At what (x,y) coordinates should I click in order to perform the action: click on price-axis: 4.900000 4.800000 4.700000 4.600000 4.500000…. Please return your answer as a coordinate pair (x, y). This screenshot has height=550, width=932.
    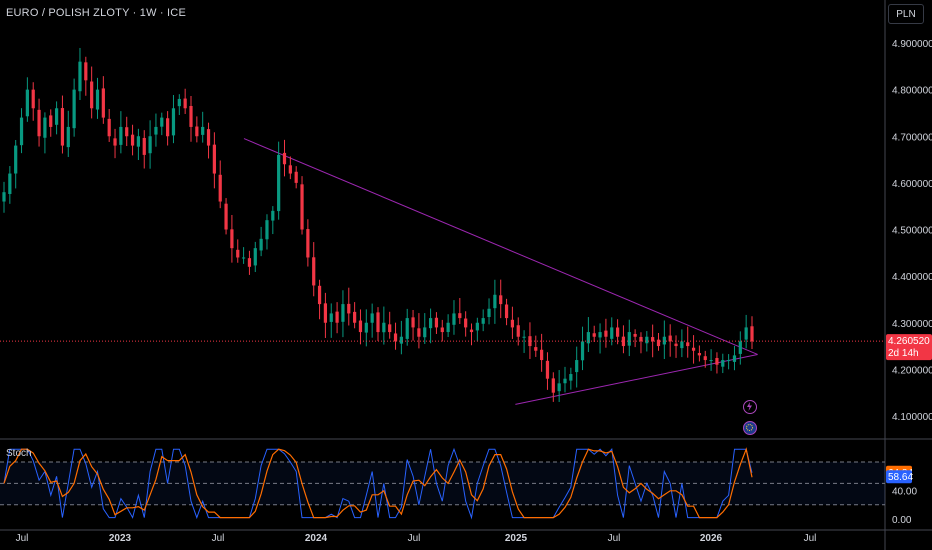
    Looking at the image, I should click on (909, 231).